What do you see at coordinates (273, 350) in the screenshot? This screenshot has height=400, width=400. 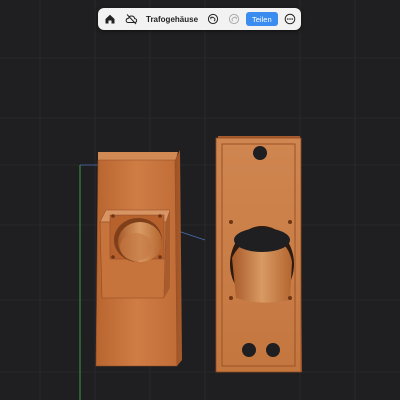 I see `connector-hole-right` at bounding box center [273, 350].